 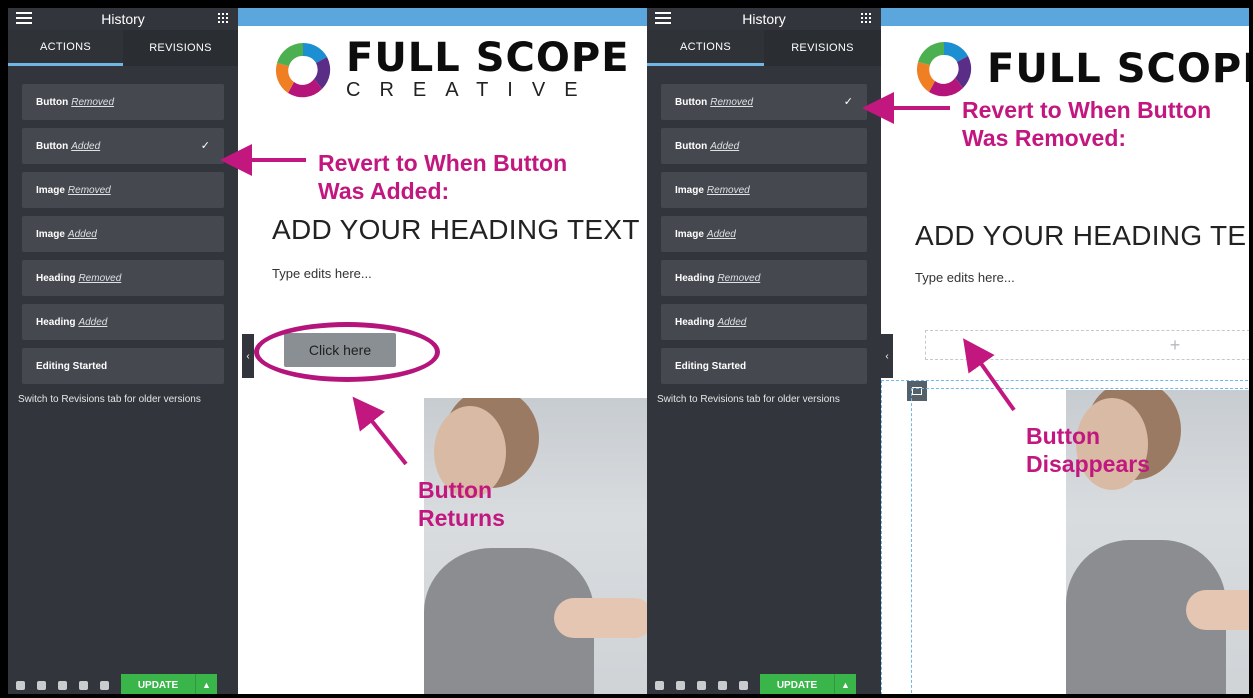 What do you see at coordinates (461, 504) in the screenshot?
I see `note-button-returns: Button Returns` at bounding box center [461, 504].